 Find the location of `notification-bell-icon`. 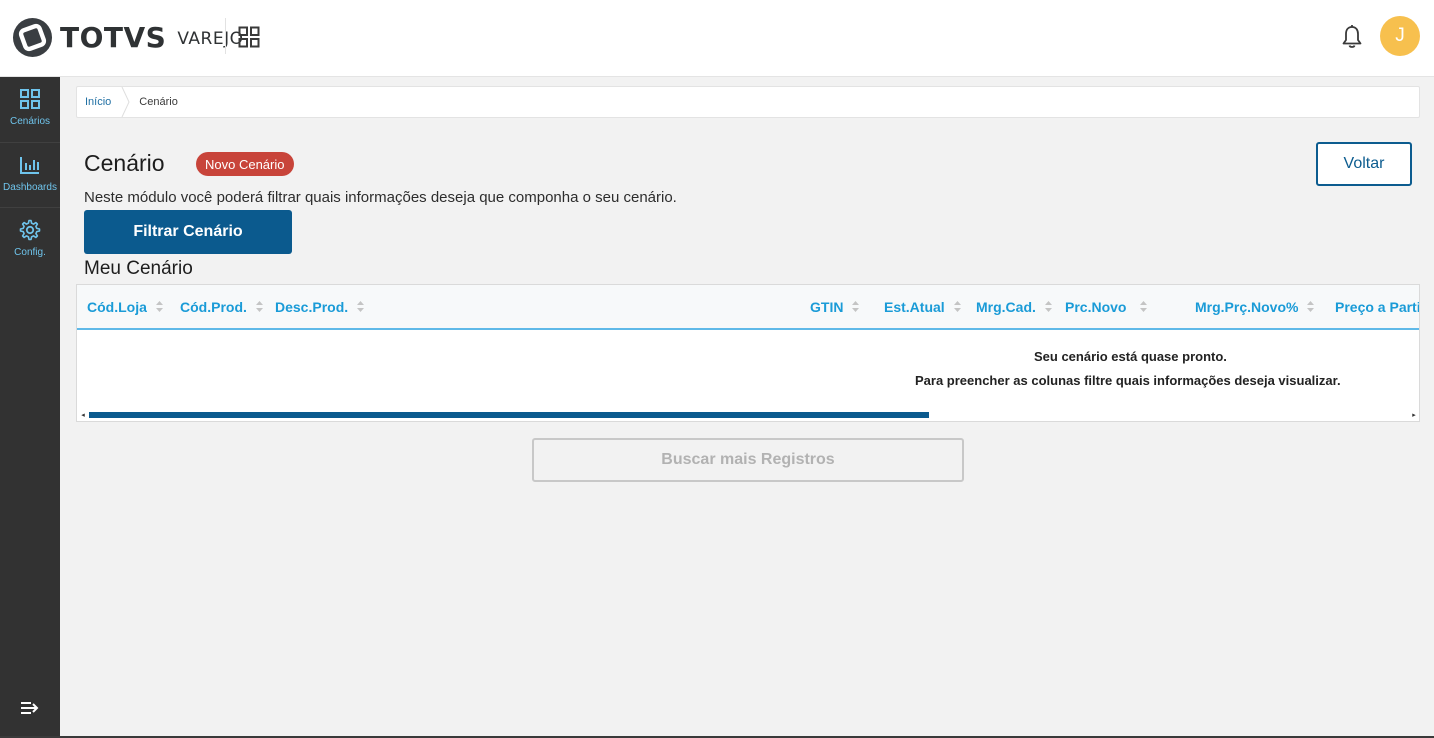

notification-bell-icon is located at coordinates (1352, 37).